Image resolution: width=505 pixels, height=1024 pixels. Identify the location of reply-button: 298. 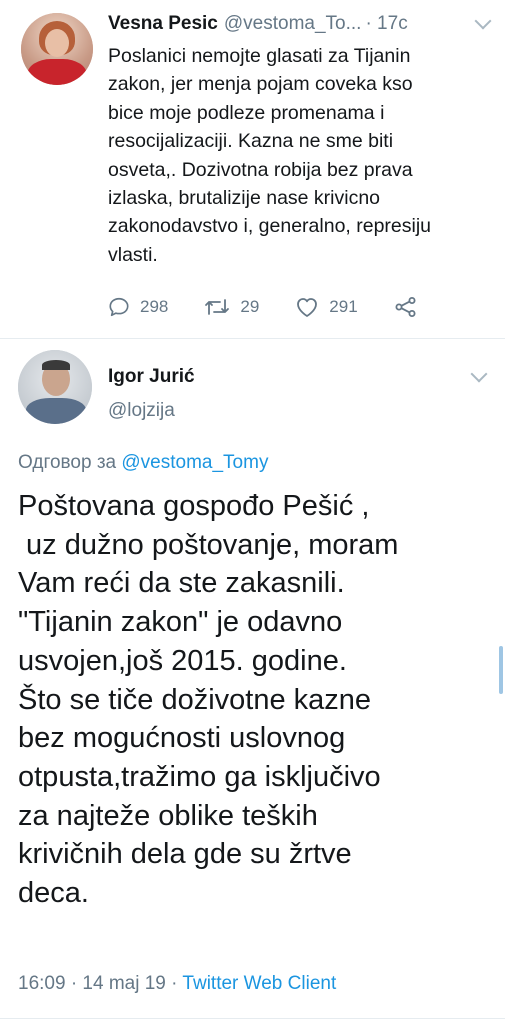
(138, 307).